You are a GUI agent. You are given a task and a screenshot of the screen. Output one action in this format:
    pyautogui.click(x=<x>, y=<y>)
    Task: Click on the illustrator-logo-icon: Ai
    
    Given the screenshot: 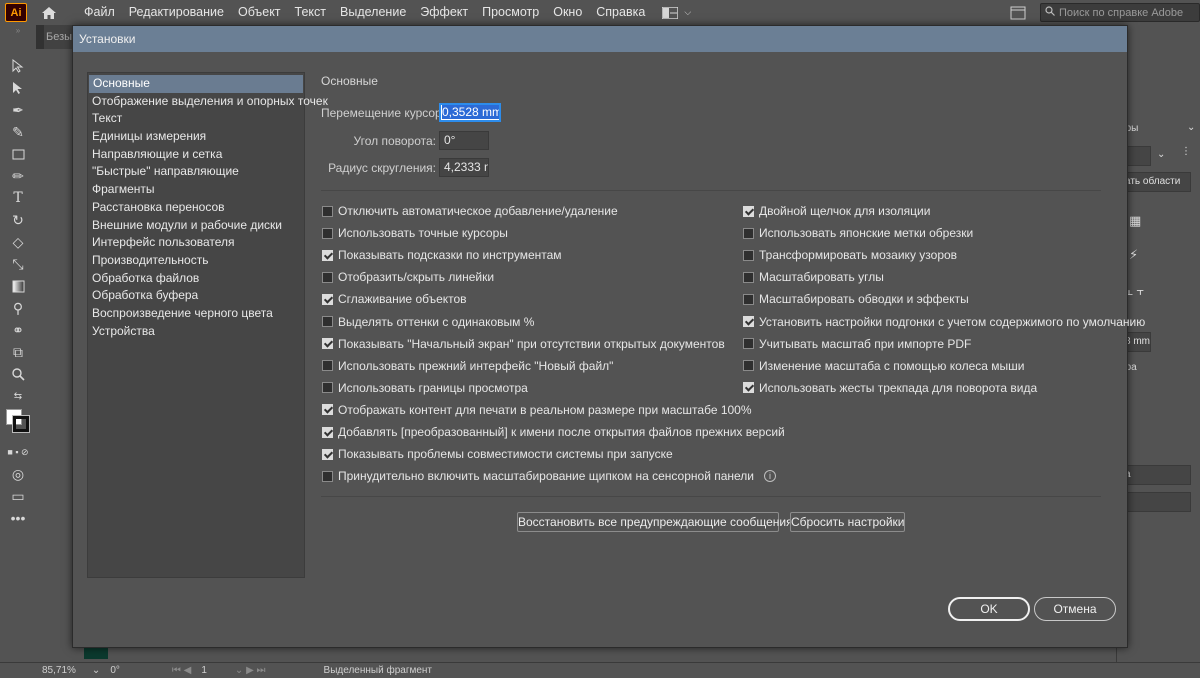 What is the action you would take?
    pyautogui.click(x=16, y=12)
    